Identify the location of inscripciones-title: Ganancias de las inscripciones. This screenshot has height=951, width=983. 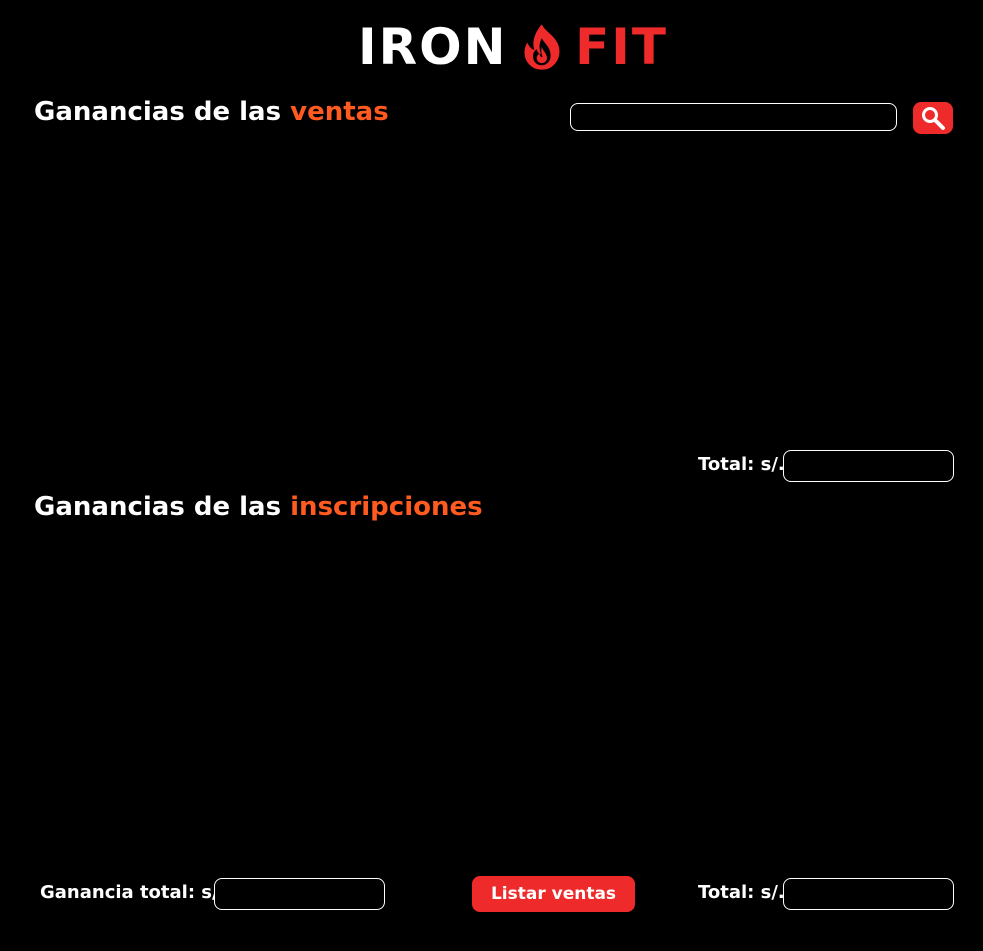
(258, 507).